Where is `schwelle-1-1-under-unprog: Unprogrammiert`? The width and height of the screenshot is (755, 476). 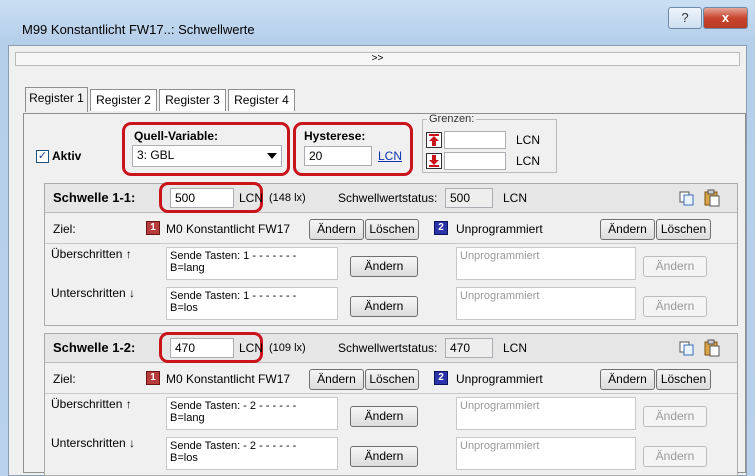
schwelle-1-1-under-unprog: Unprogrammiert is located at coordinates (546, 303).